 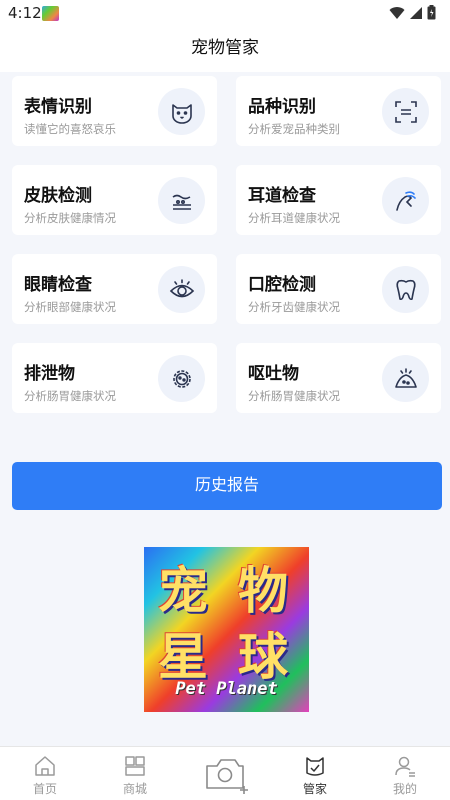 What do you see at coordinates (181, 111) in the screenshot?
I see `cat-face-icon` at bounding box center [181, 111].